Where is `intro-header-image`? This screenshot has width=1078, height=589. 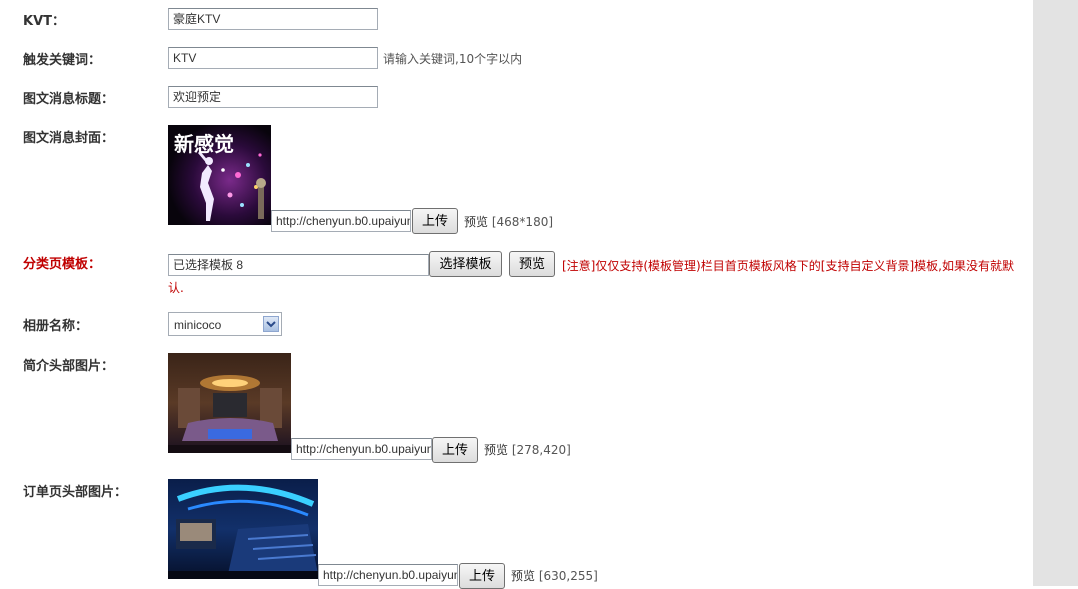
intro-header-image is located at coordinates (229, 403).